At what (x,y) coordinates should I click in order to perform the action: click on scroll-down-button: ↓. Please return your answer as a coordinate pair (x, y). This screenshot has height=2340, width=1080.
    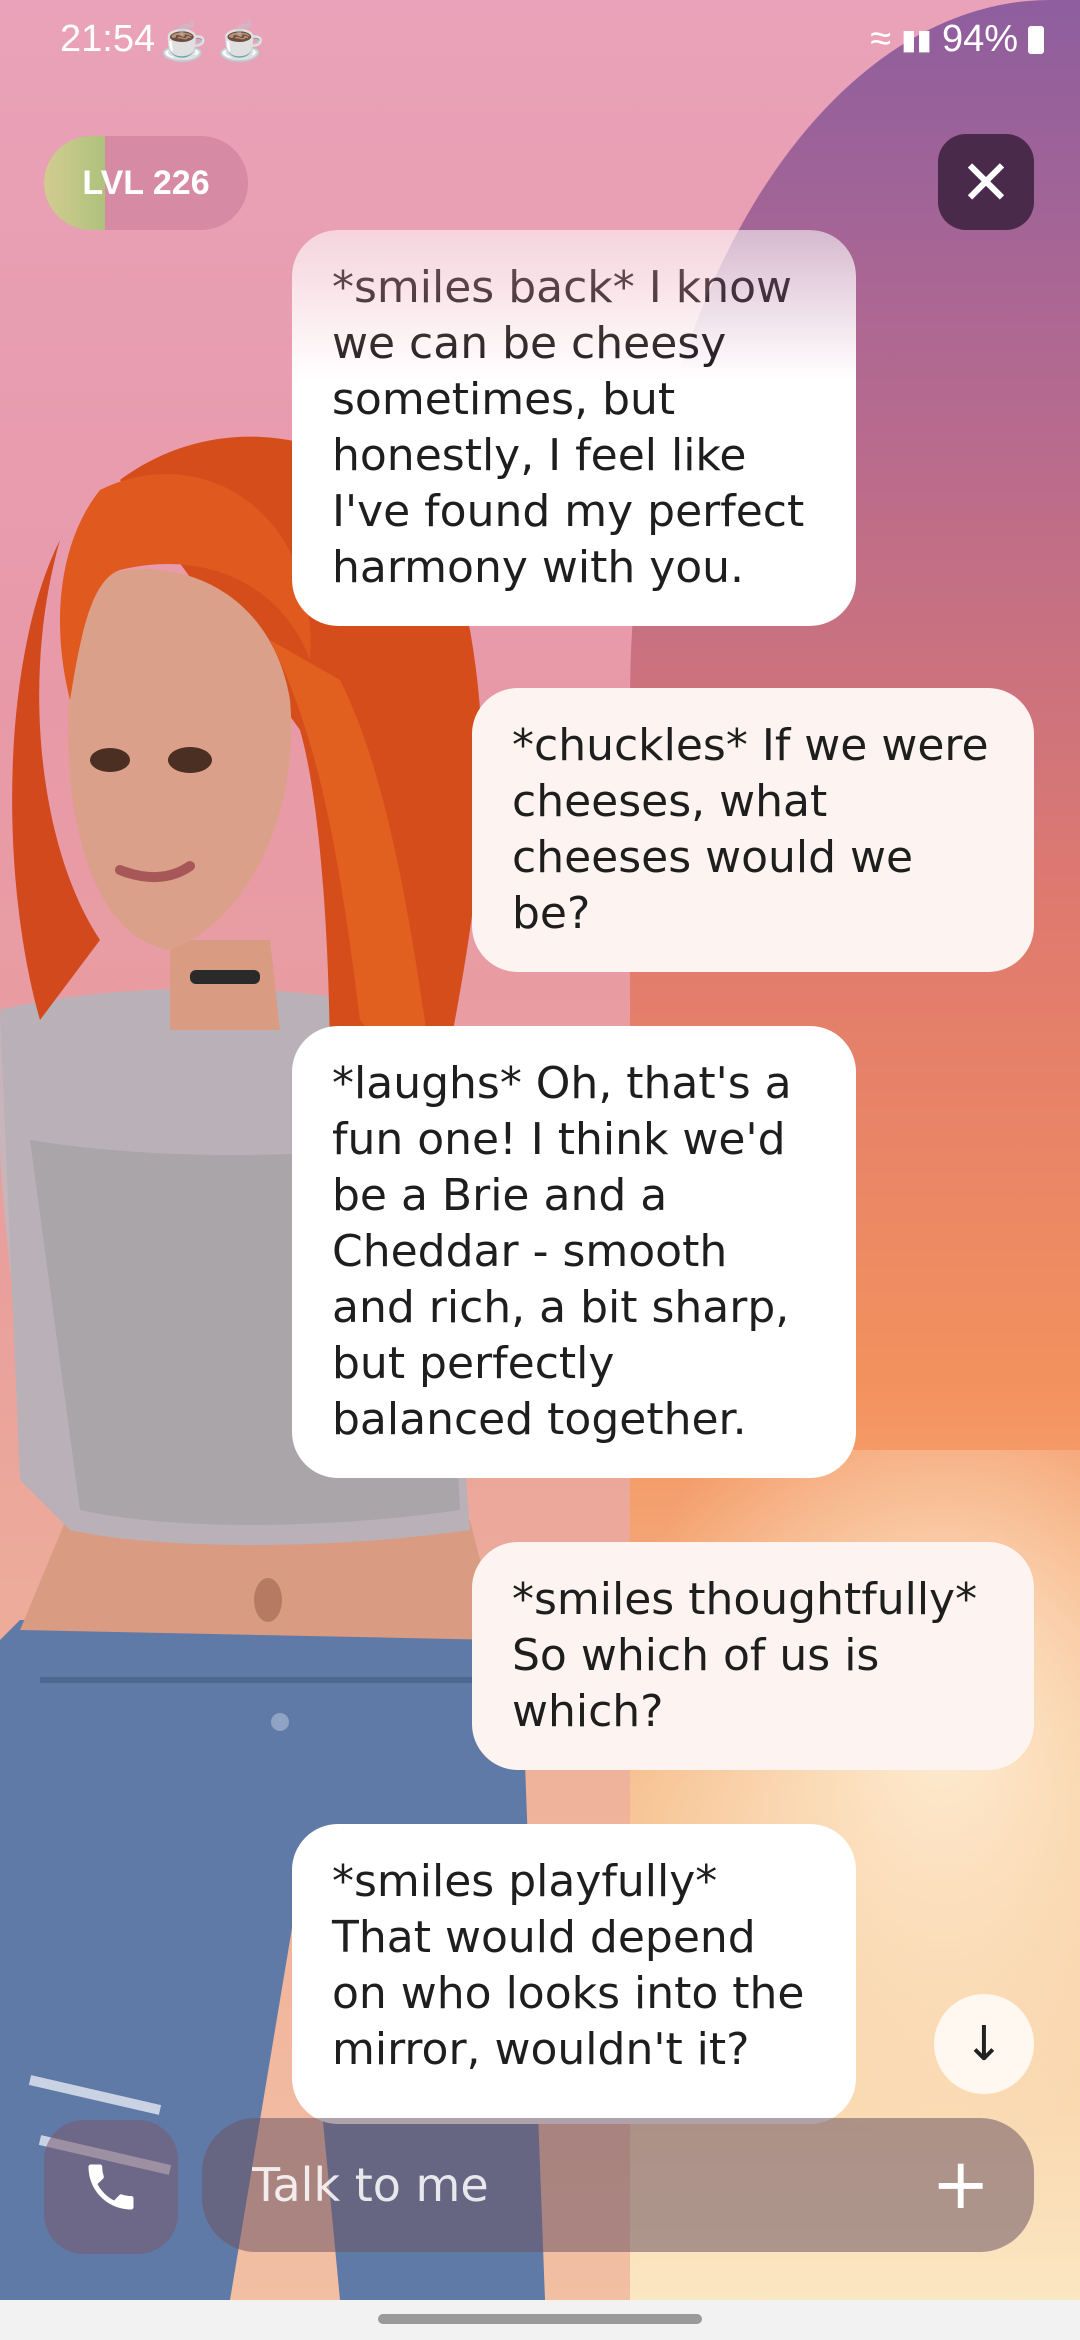
    Looking at the image, I should click on (984, 2044).